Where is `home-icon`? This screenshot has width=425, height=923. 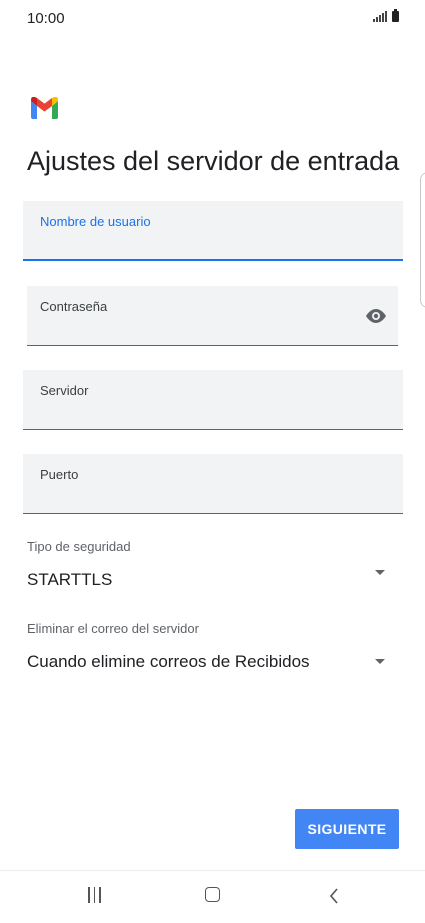 home-icon is located at coordinates (212, 894).